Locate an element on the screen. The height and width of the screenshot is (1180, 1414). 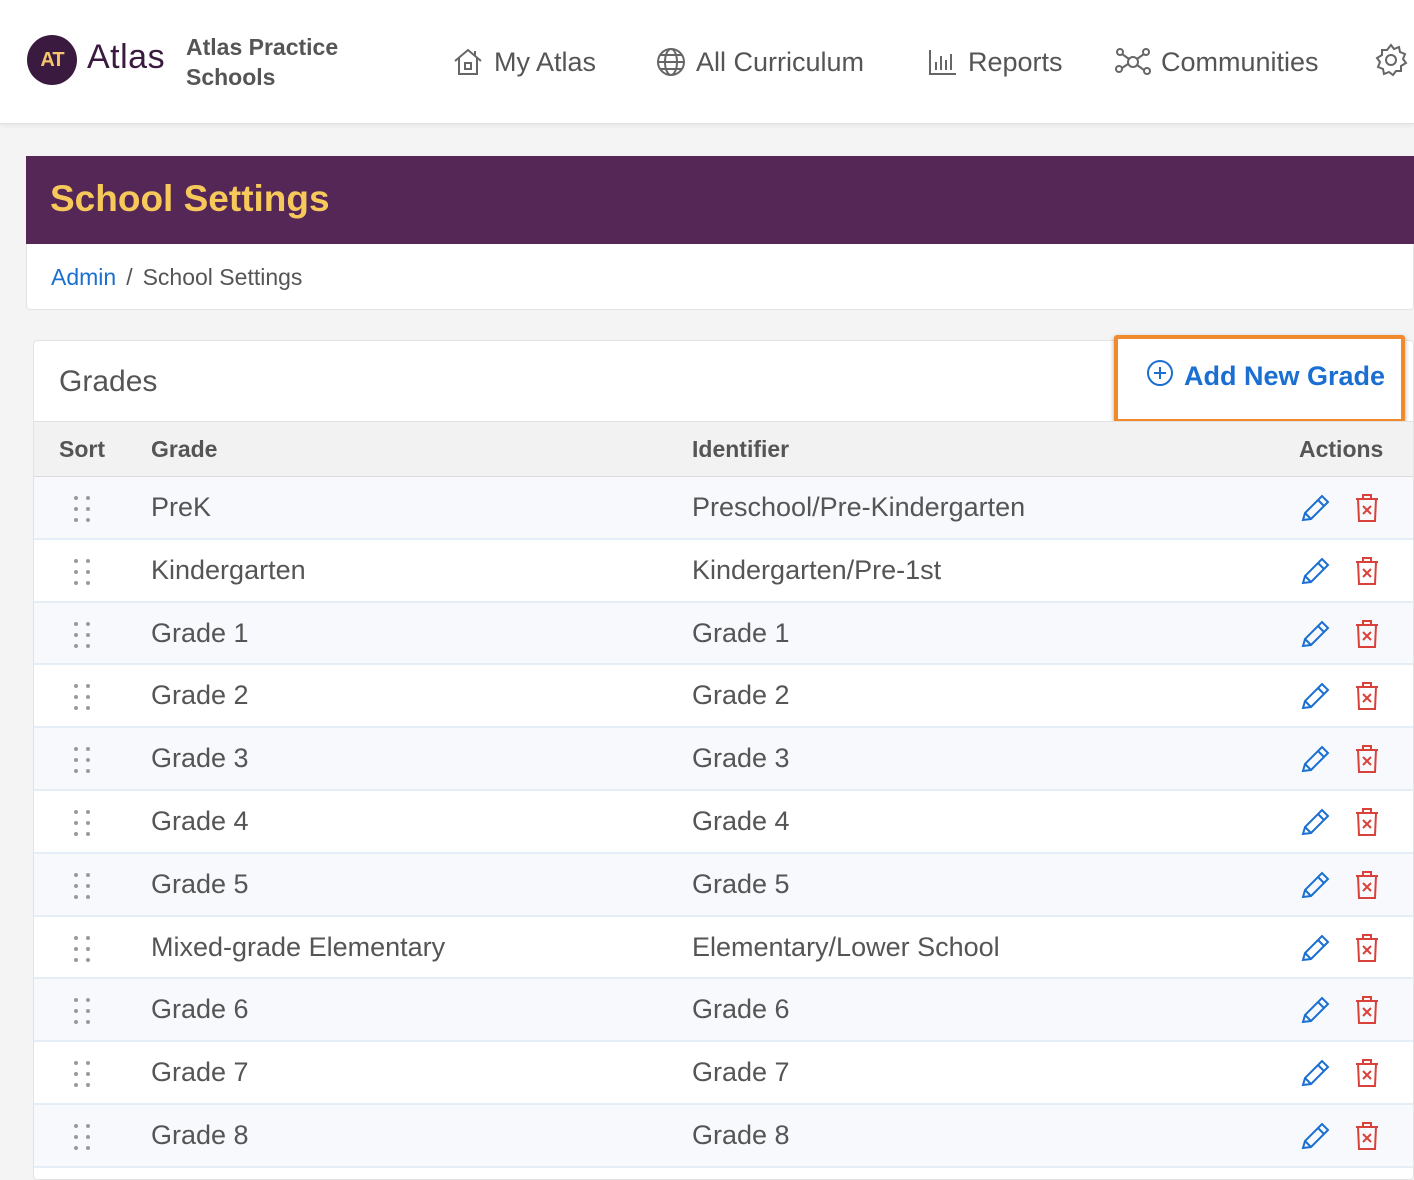
grade-name: Mixed-grade Elementary is located at coordinates (298, 946).